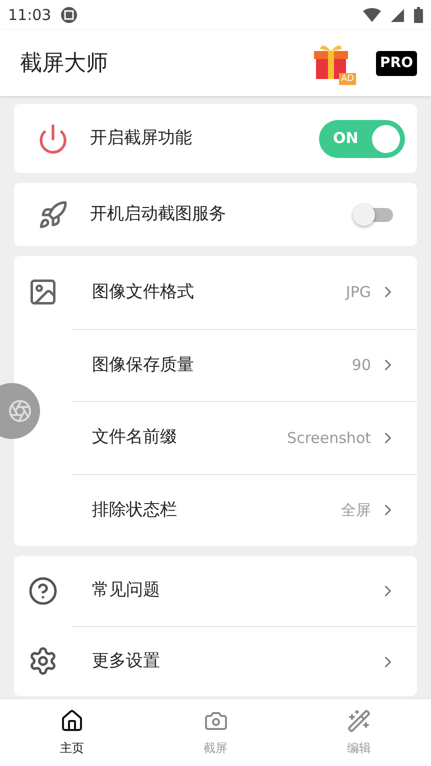  I want to click on status-time: 11:03, so click(30, 15).